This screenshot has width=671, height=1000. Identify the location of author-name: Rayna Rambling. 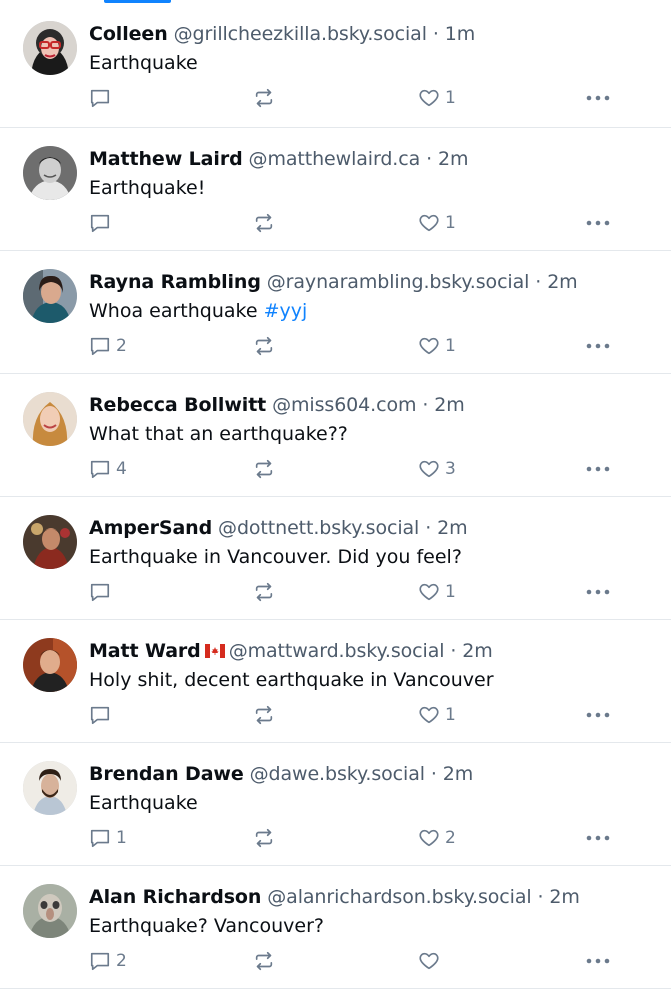
(175, 282).